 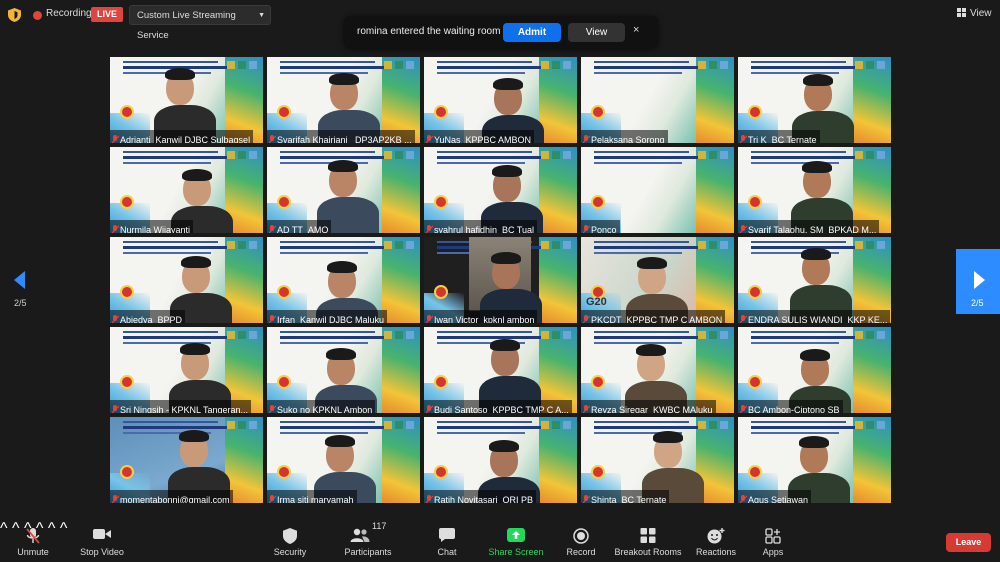 What do you see at coordinates (814, 100) in the screenshot?
I see `participant-video-tile: Tri K_BC Ternate` at bounding box center [814, 100].